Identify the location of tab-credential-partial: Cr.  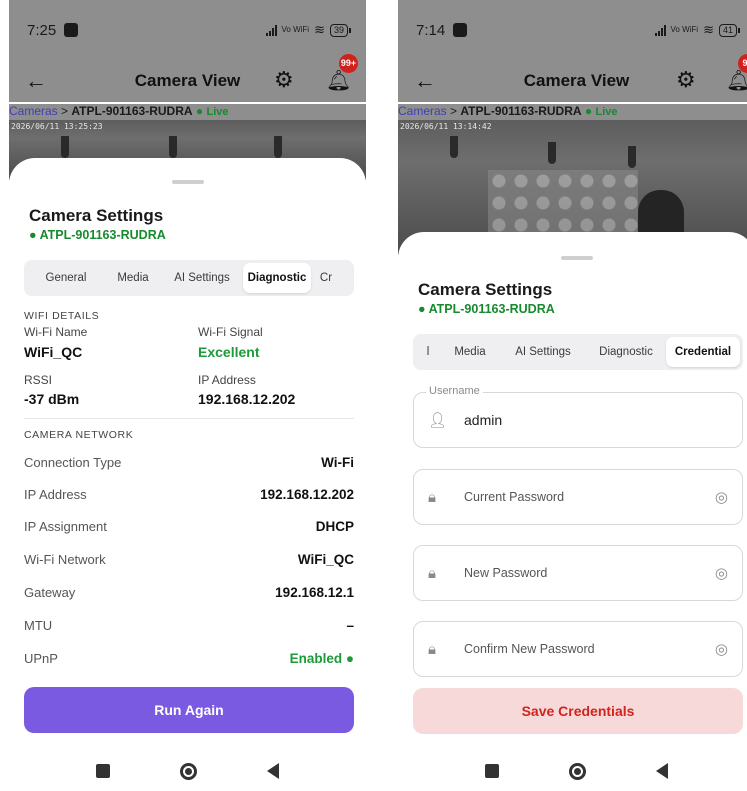
(326, 278).